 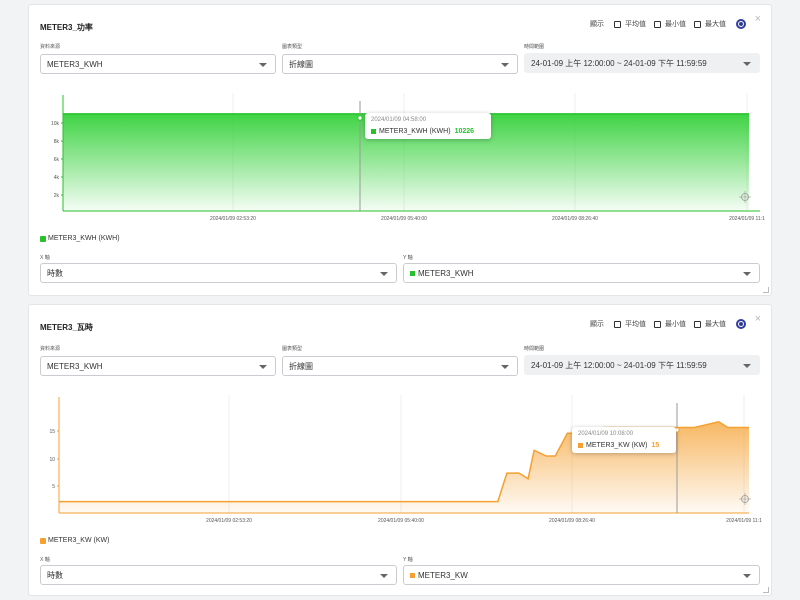 I want to click on legend-swatch, so click(x=43, y=540).